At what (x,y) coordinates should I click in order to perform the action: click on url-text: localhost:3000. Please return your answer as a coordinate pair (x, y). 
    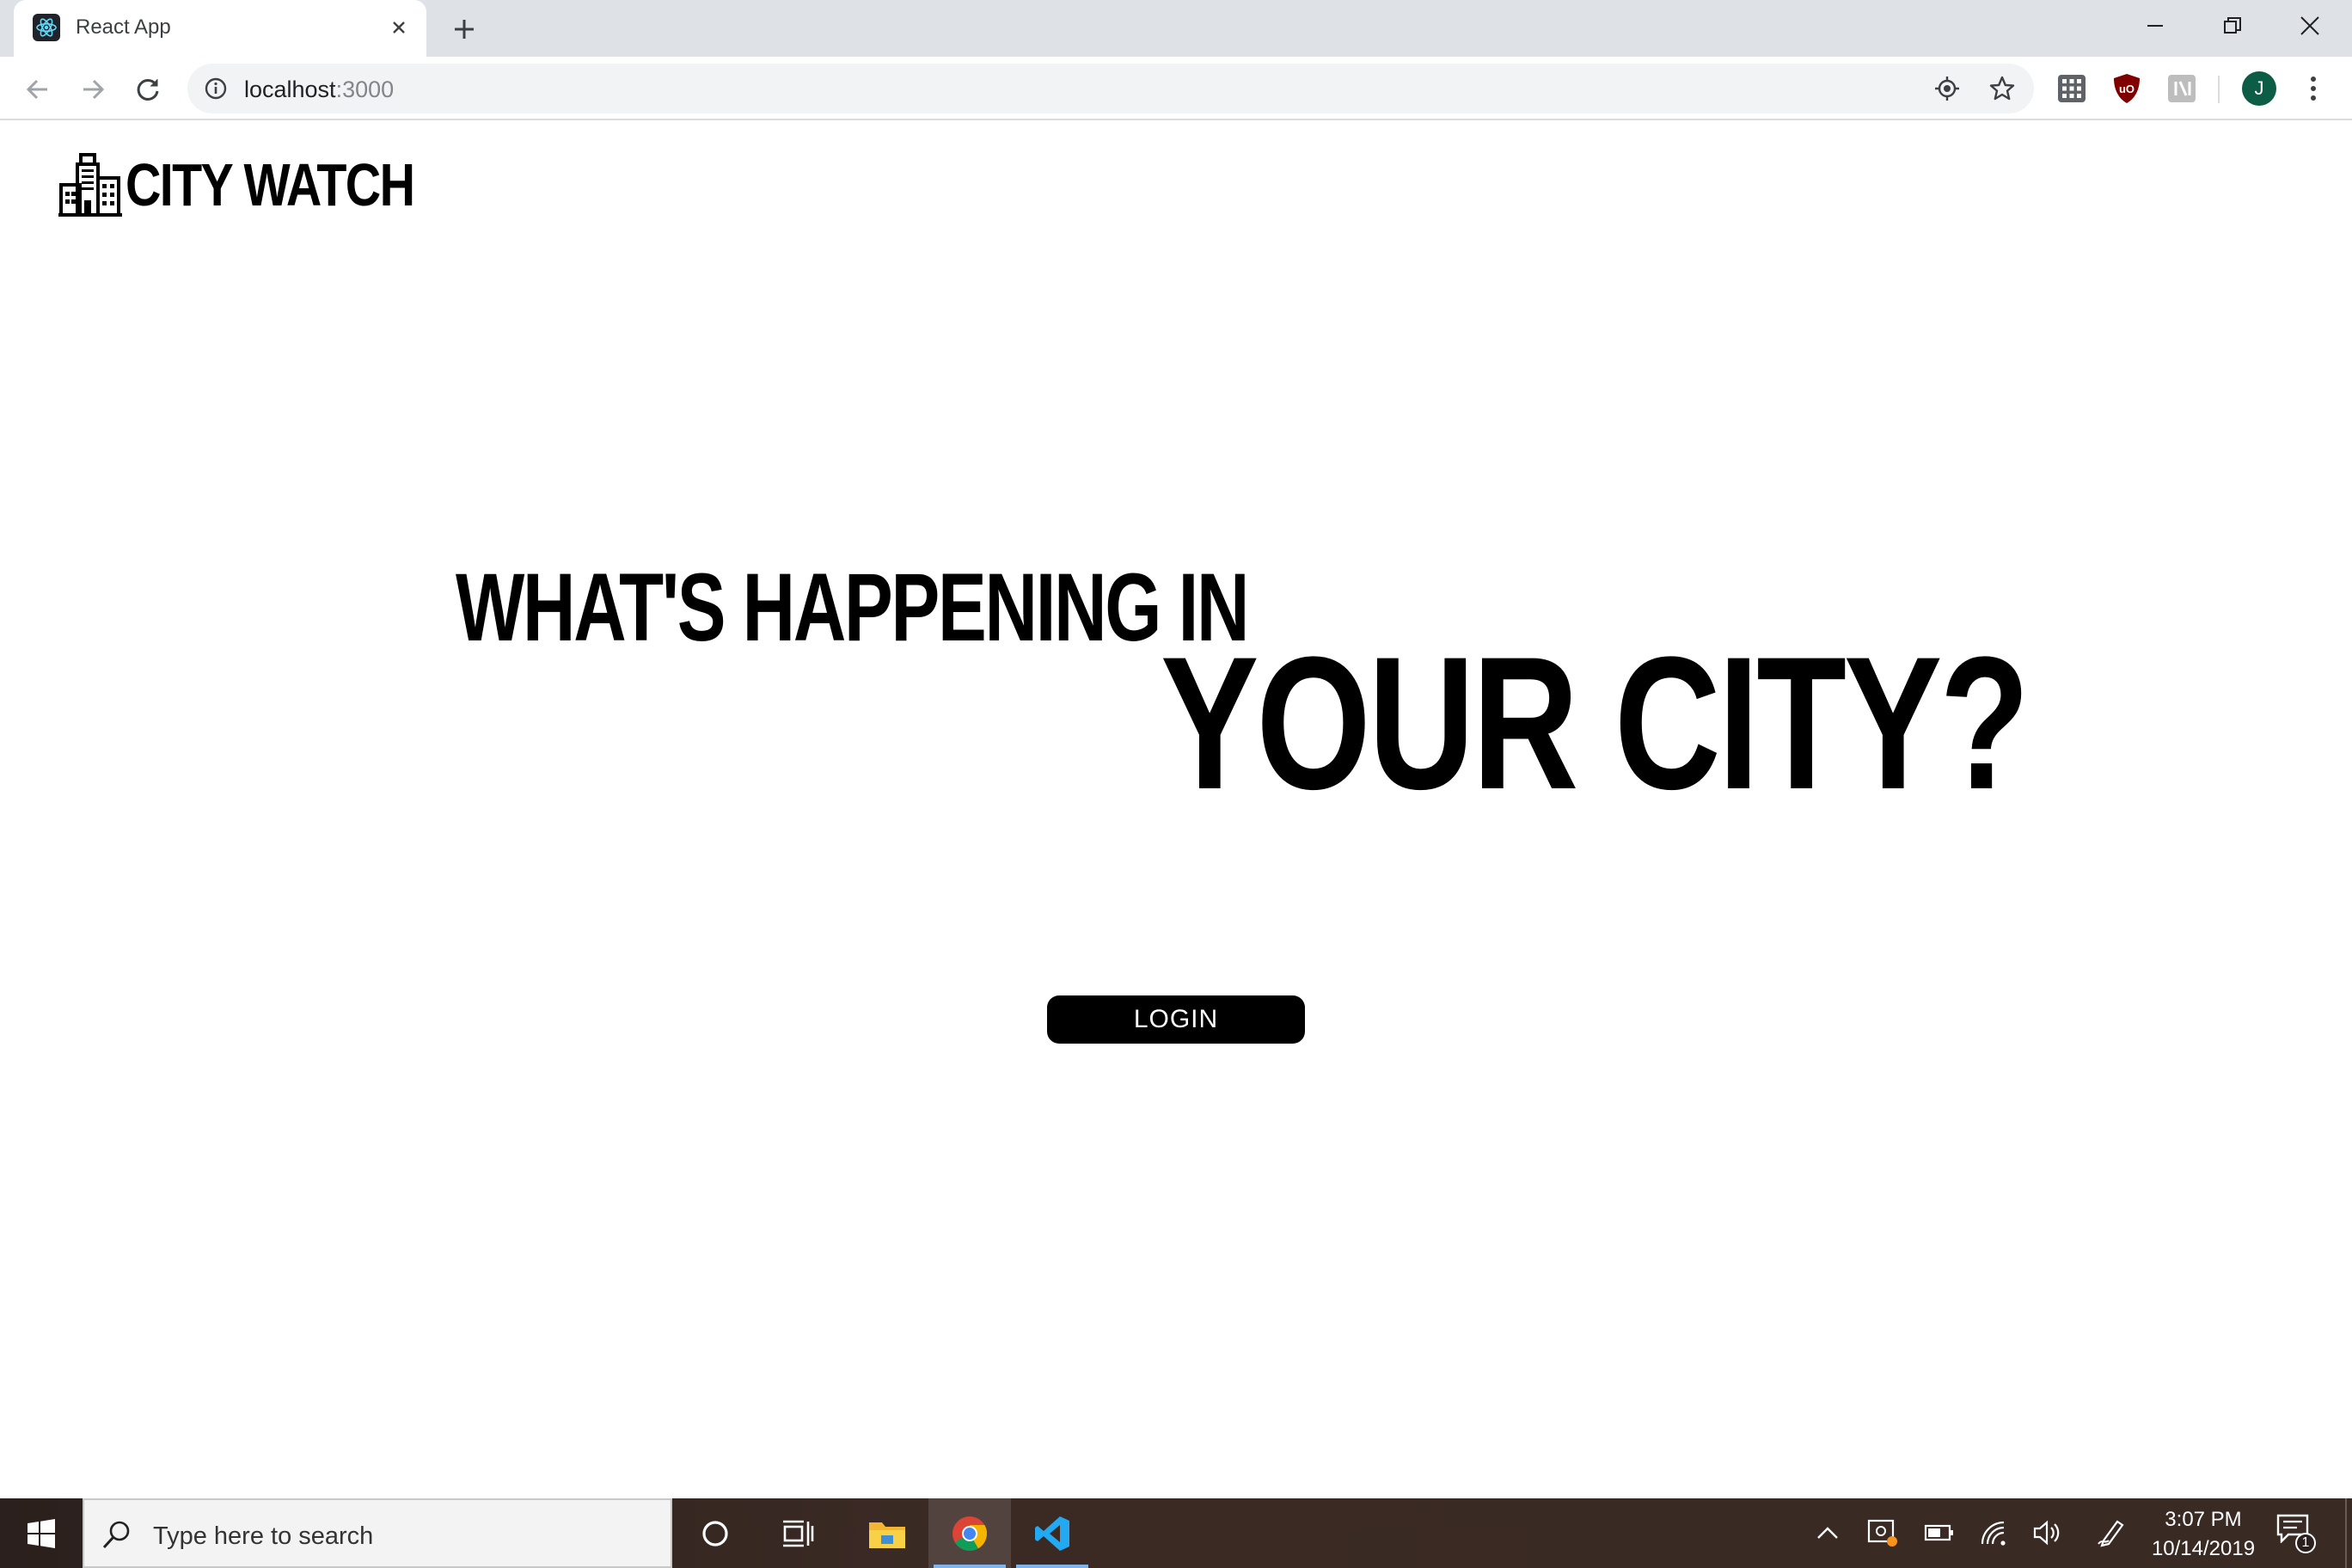
    Looking at the image, I should click on (319, 90).